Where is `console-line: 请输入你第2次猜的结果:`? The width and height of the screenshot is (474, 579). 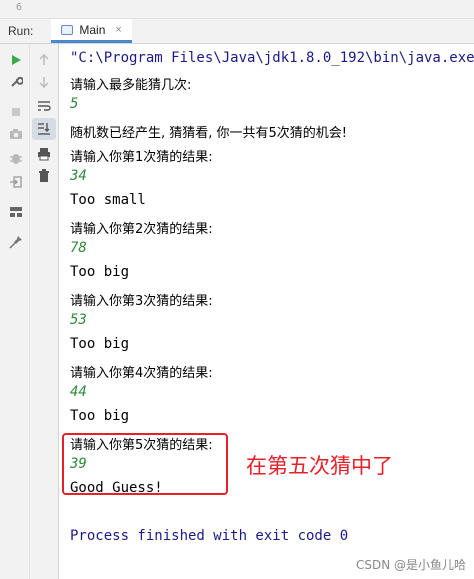 console-line: 请输入你第2次猜的结果: is located at coordinates (141, 229).